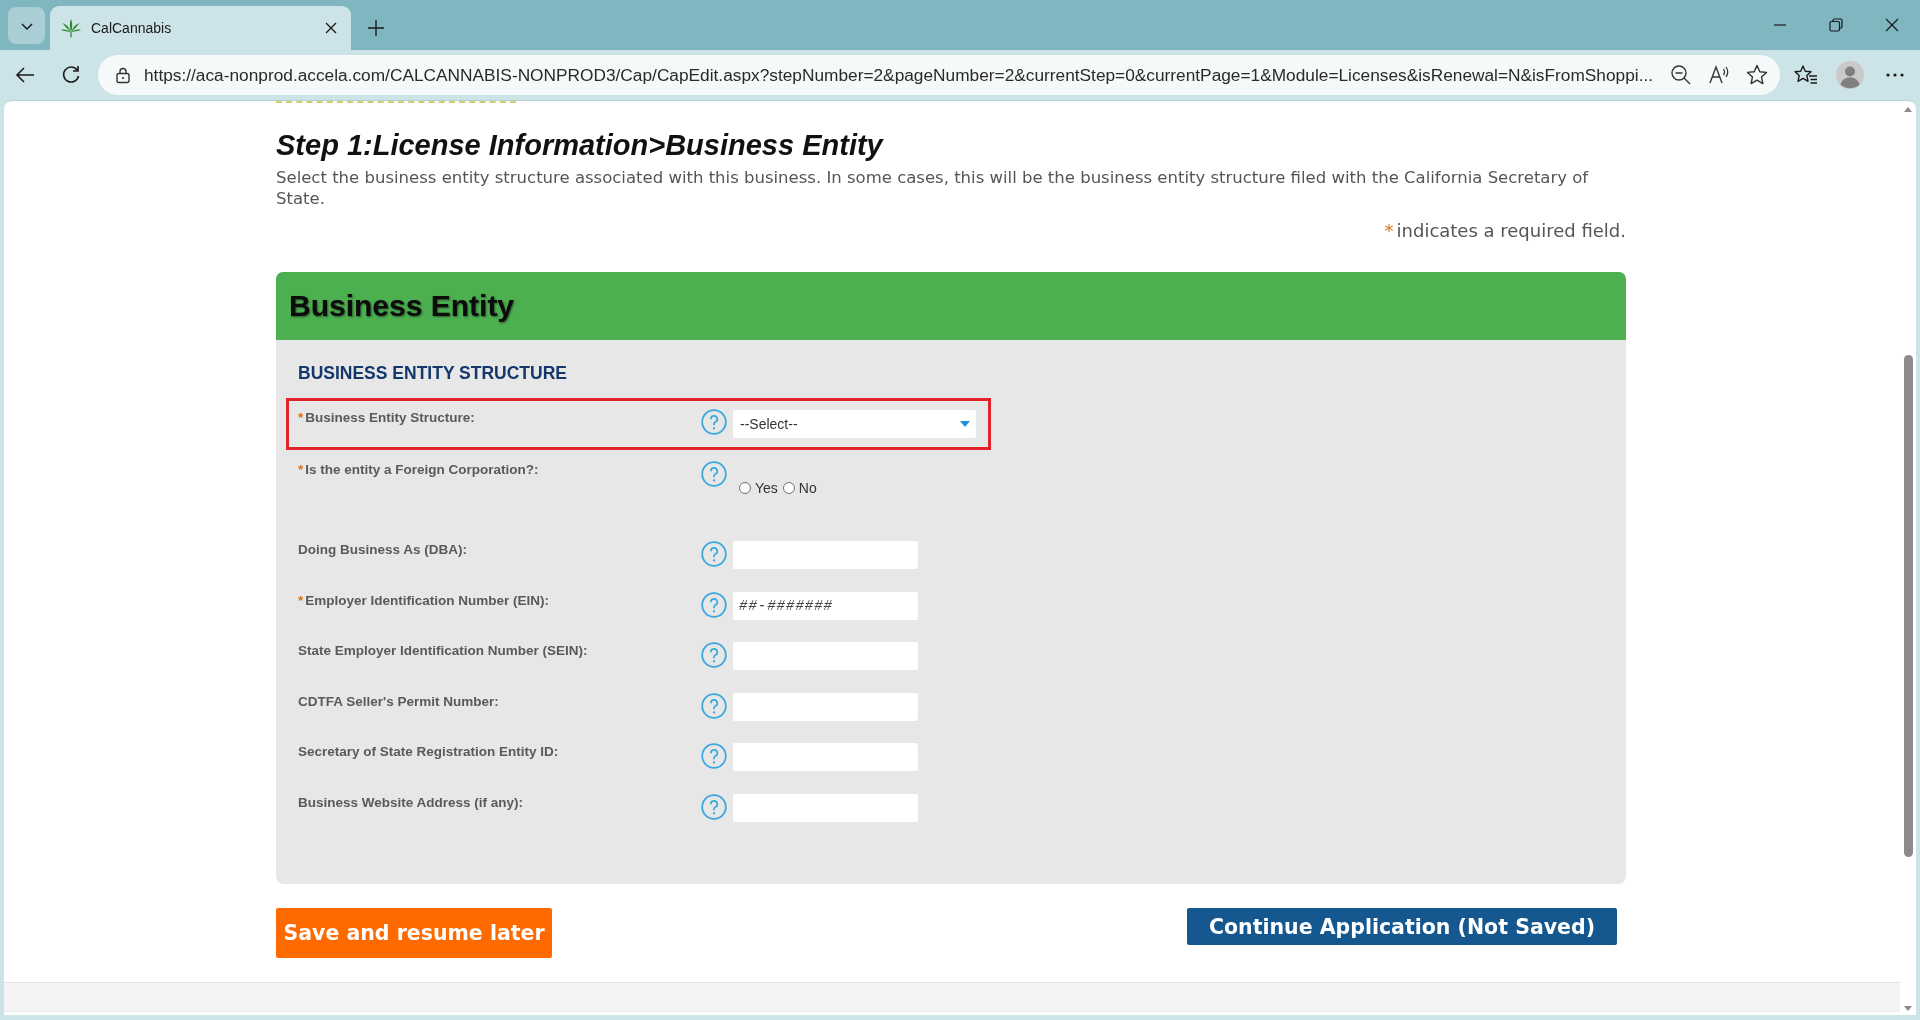 The width and height of the screenshot is (1920, 1020). What do you see at coordinates (402, 306) in the screenshot?
I see `section-title: Business Entity` at bounding box center [402, 306].